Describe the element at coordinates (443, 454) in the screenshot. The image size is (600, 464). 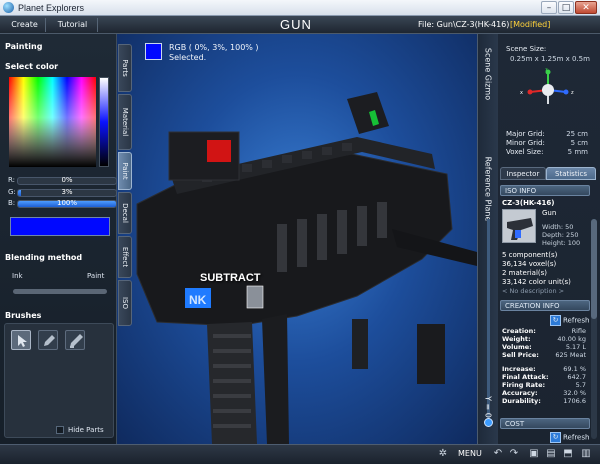
I see `gear-icon: ✲` at that location.